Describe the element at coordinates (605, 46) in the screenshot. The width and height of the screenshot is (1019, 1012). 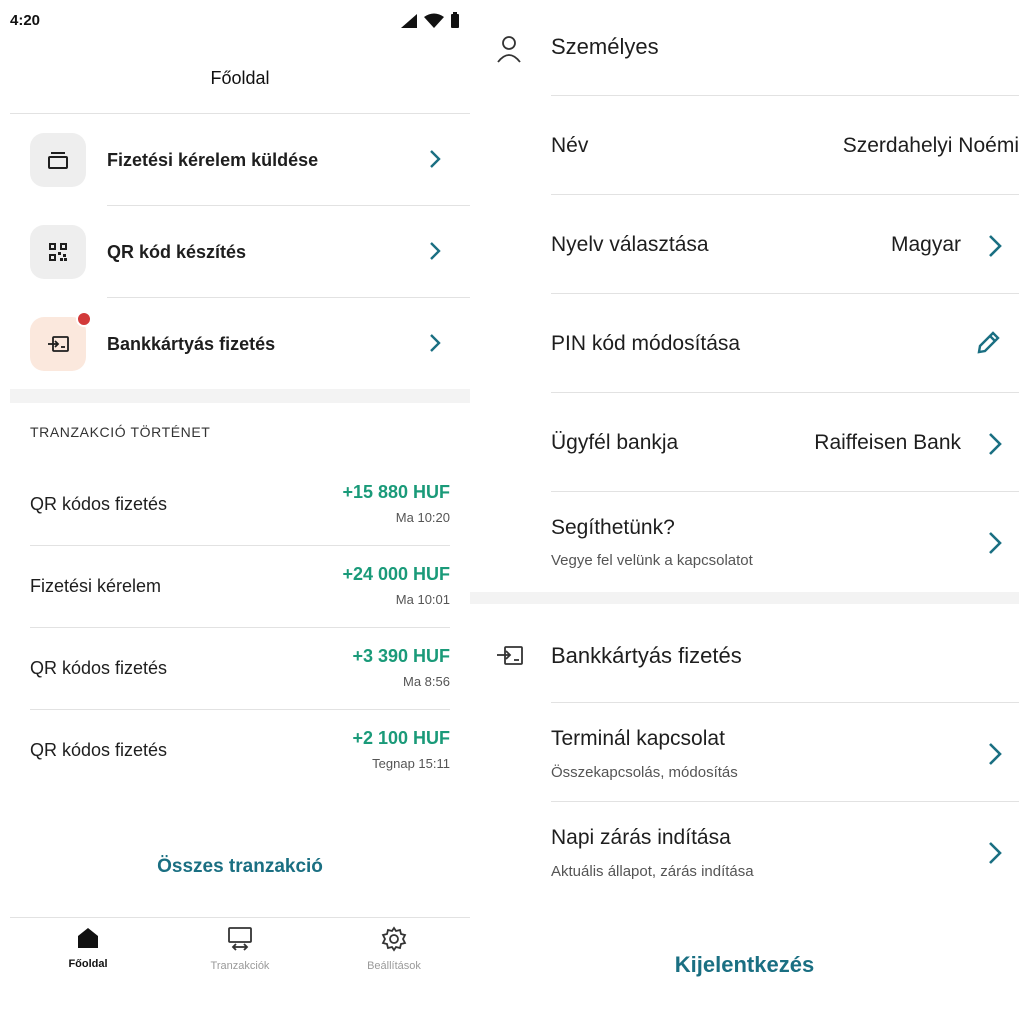
I see `personal-section-title: Személyes` at that location.